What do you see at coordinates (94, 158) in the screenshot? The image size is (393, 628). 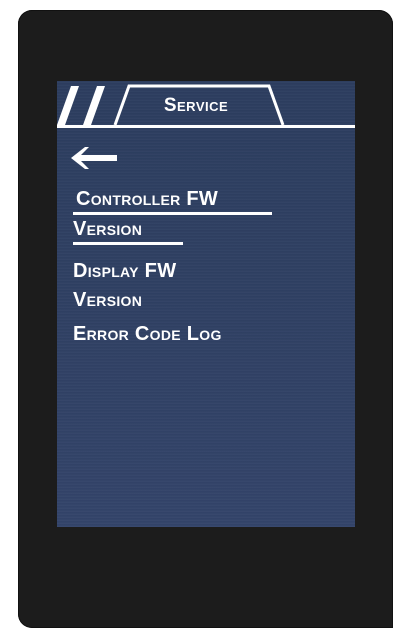 I see `arrow-left-icon` at bounding box center [94, 158].